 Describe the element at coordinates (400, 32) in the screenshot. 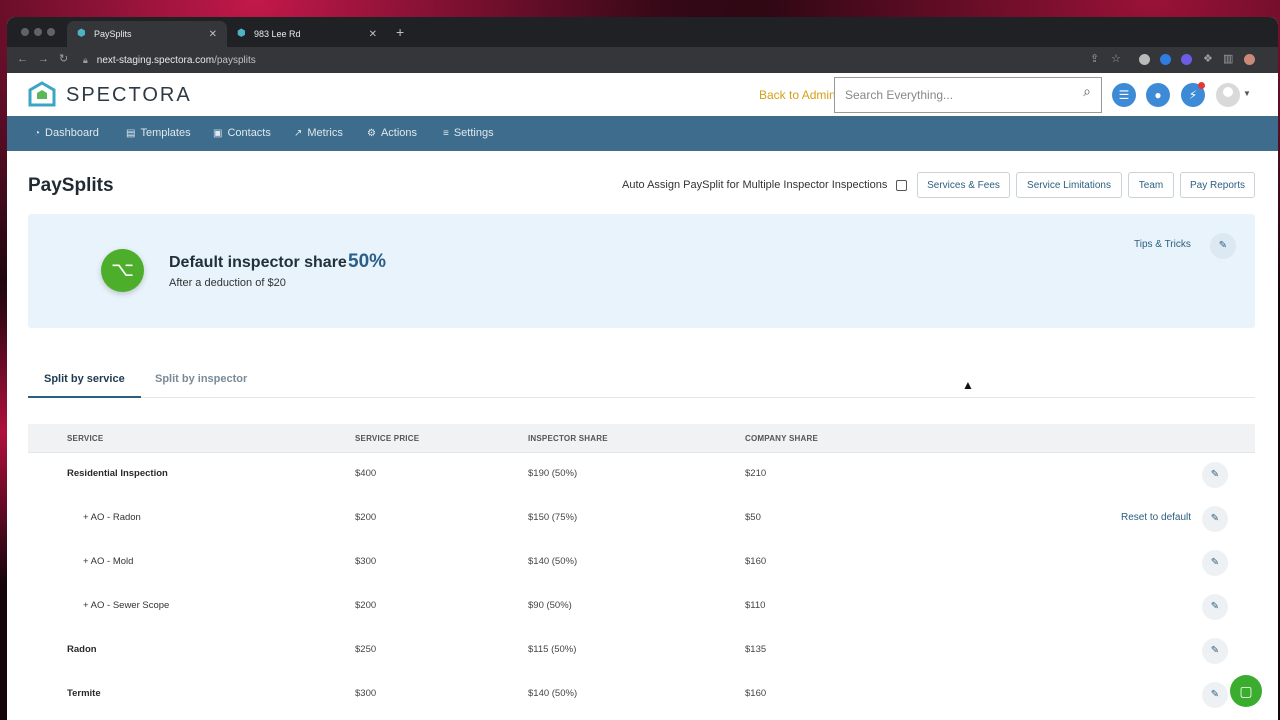

I see `new-tab-icon: +` at that location.